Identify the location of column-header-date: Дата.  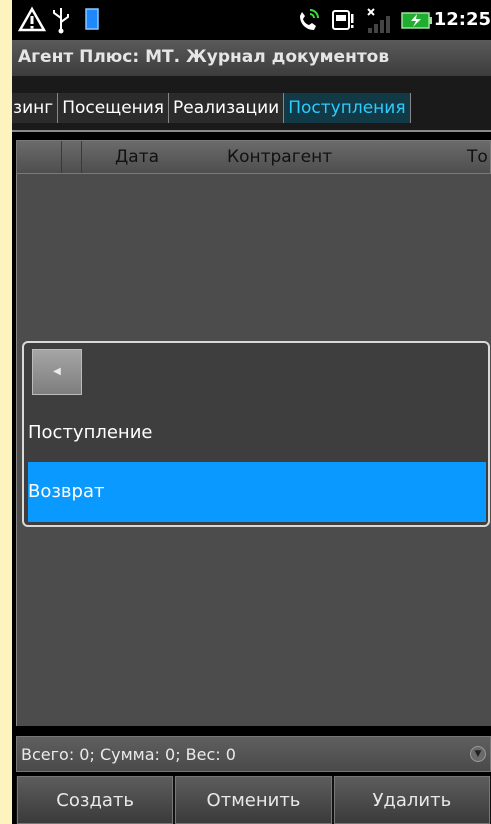
(137, 157).